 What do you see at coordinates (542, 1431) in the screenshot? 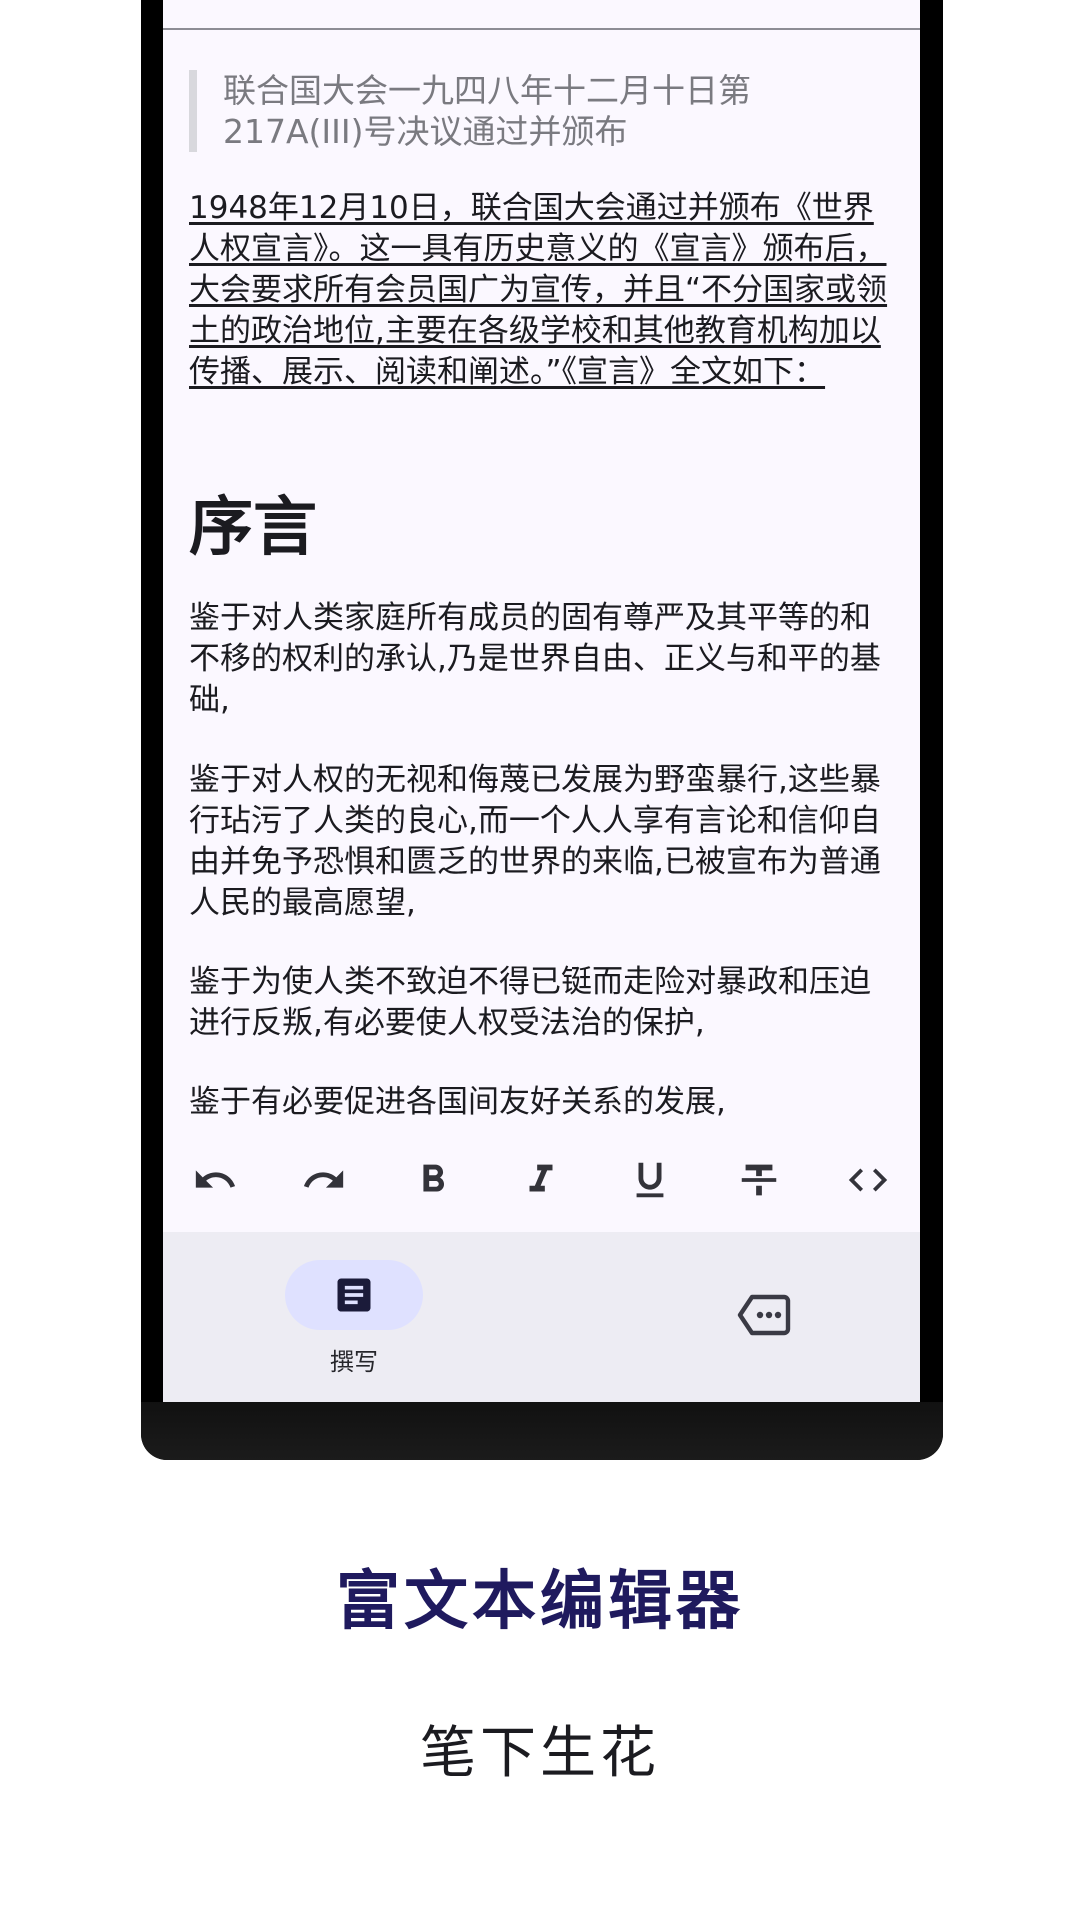
I see `phone-bezel-bottom` at bounding box center [542, 1431].